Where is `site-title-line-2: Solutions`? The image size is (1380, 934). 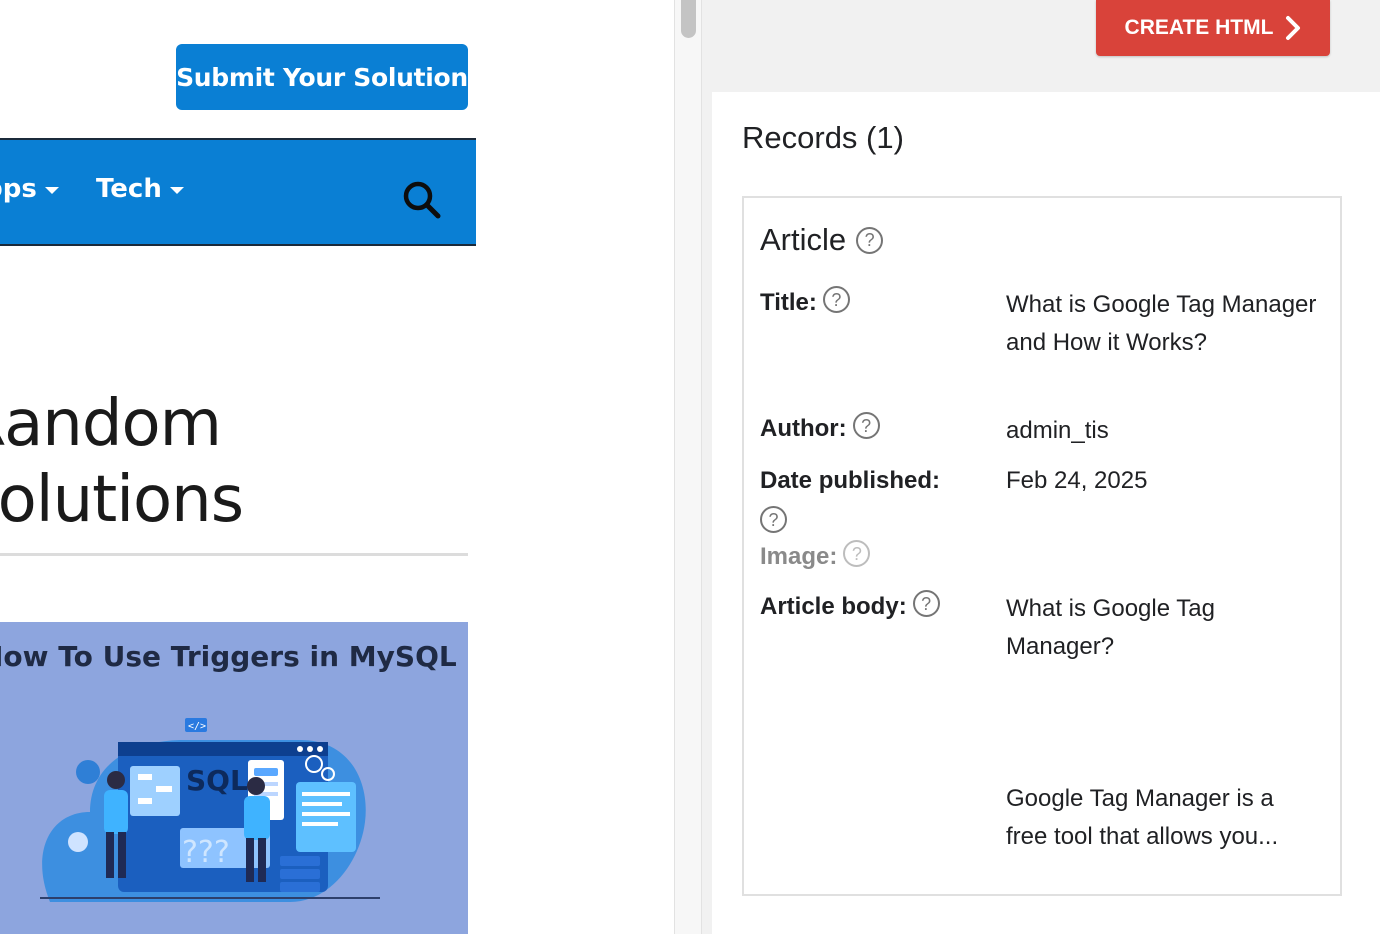 site-title-line-2: Solutions is located at coordinates (122, 500).